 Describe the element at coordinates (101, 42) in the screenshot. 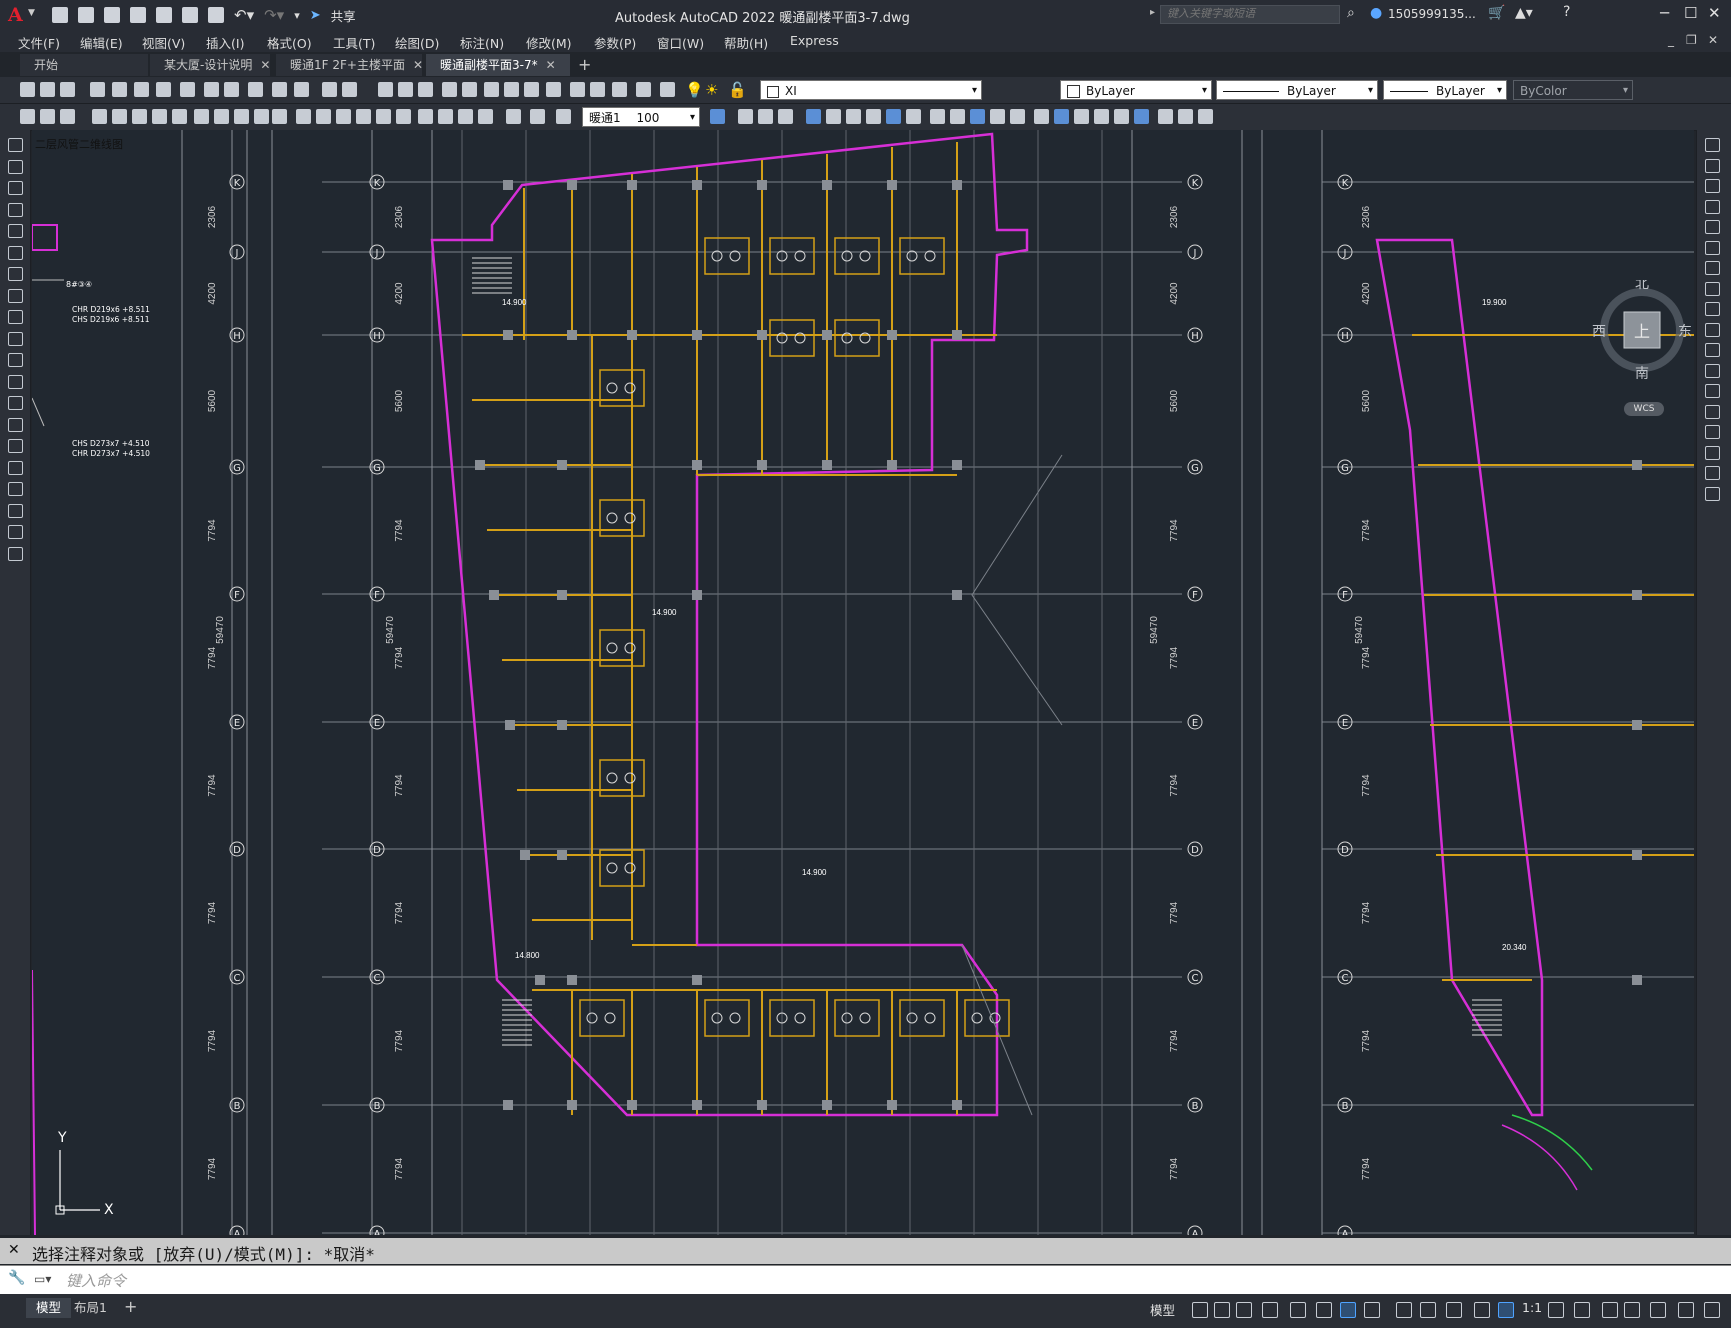

I see `menu-edit: 编辑(E)` at that location.